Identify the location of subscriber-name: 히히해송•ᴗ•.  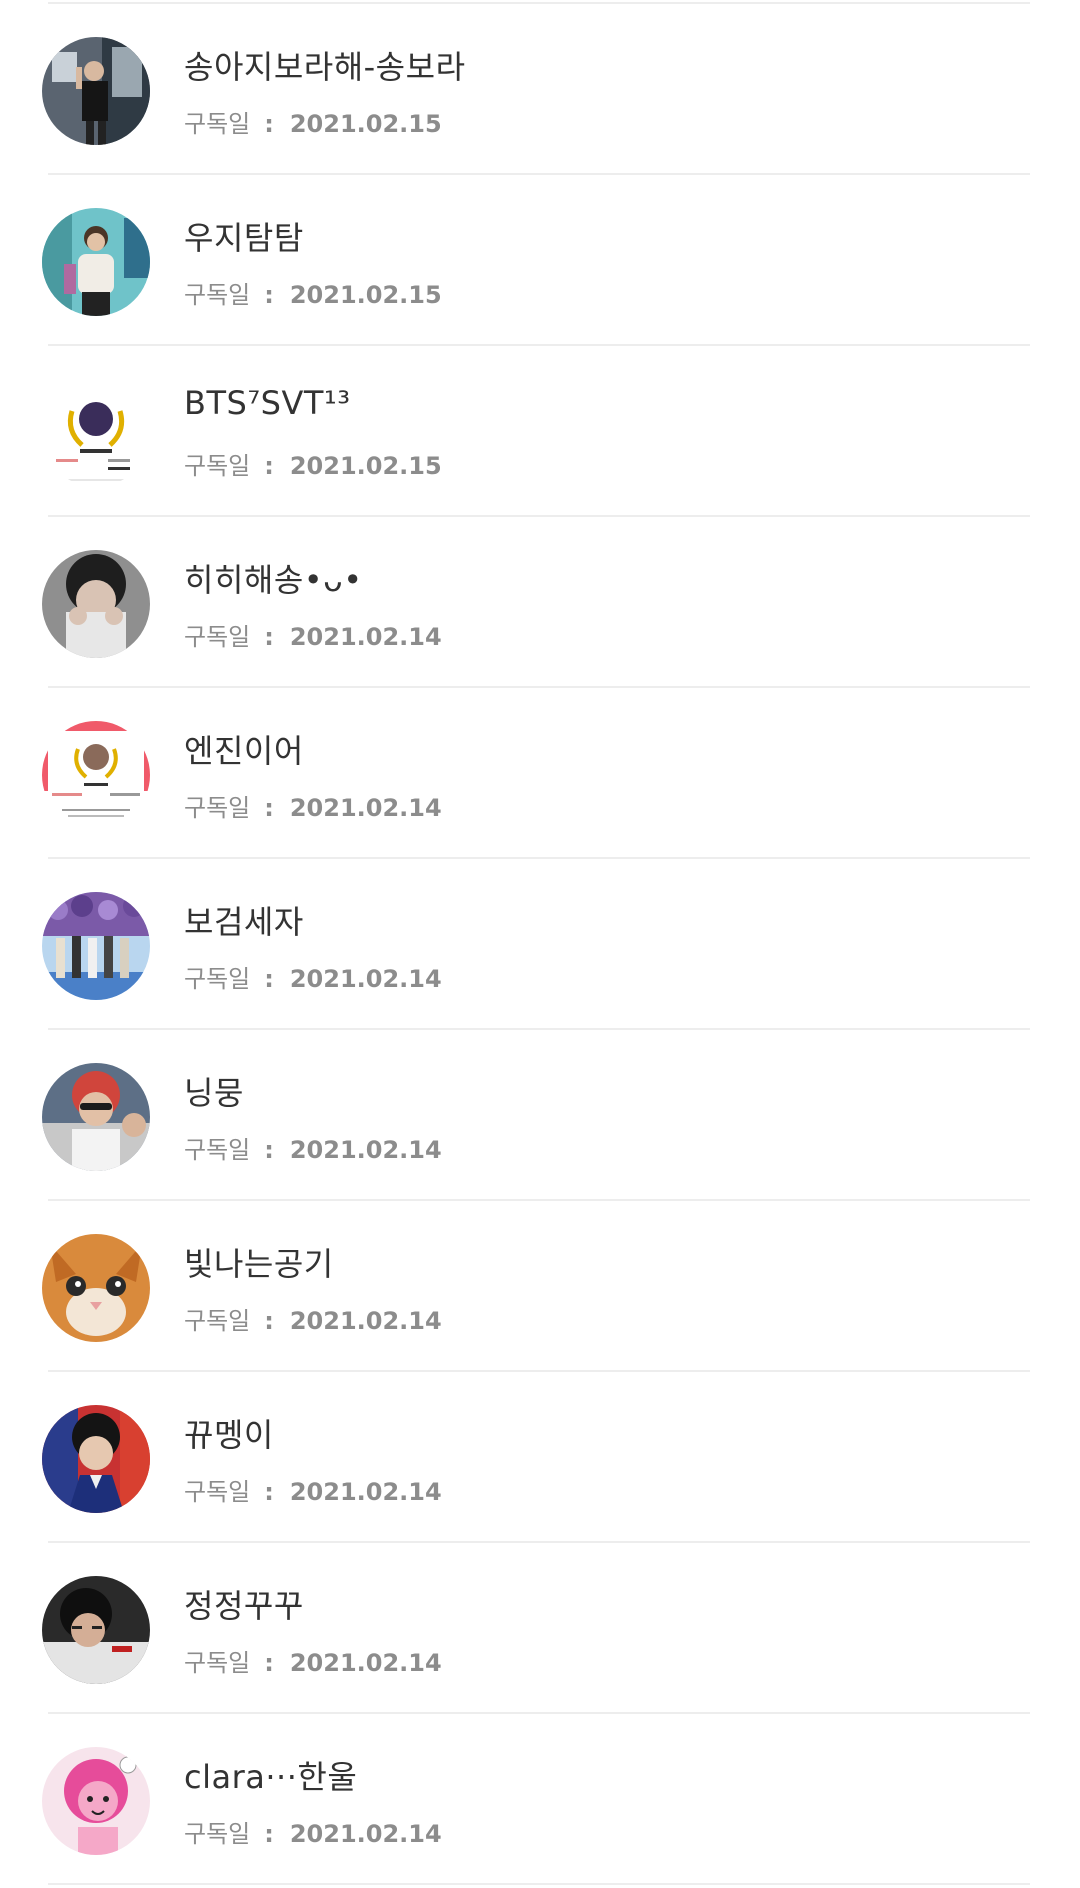
(273, 578).